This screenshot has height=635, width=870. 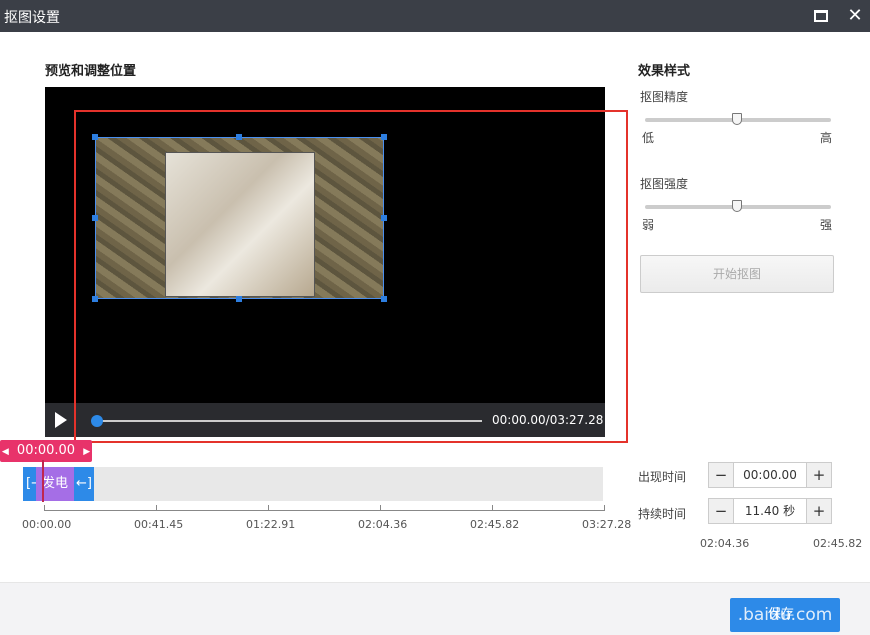 I want to click on timeline-track, so click(x=313, y=484).